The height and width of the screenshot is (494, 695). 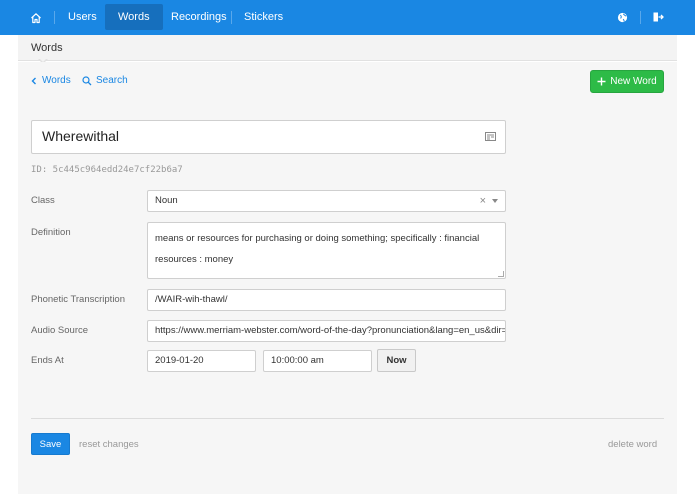 I want to click on form-divider, so click(x=347, y=418).